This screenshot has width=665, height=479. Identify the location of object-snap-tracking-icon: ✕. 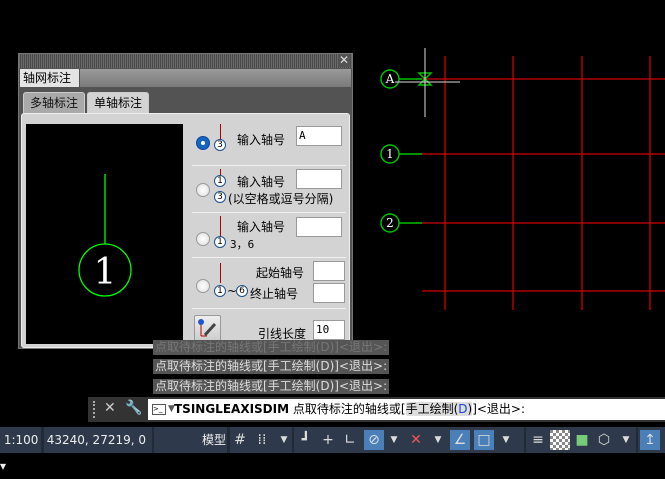
(416, 440).